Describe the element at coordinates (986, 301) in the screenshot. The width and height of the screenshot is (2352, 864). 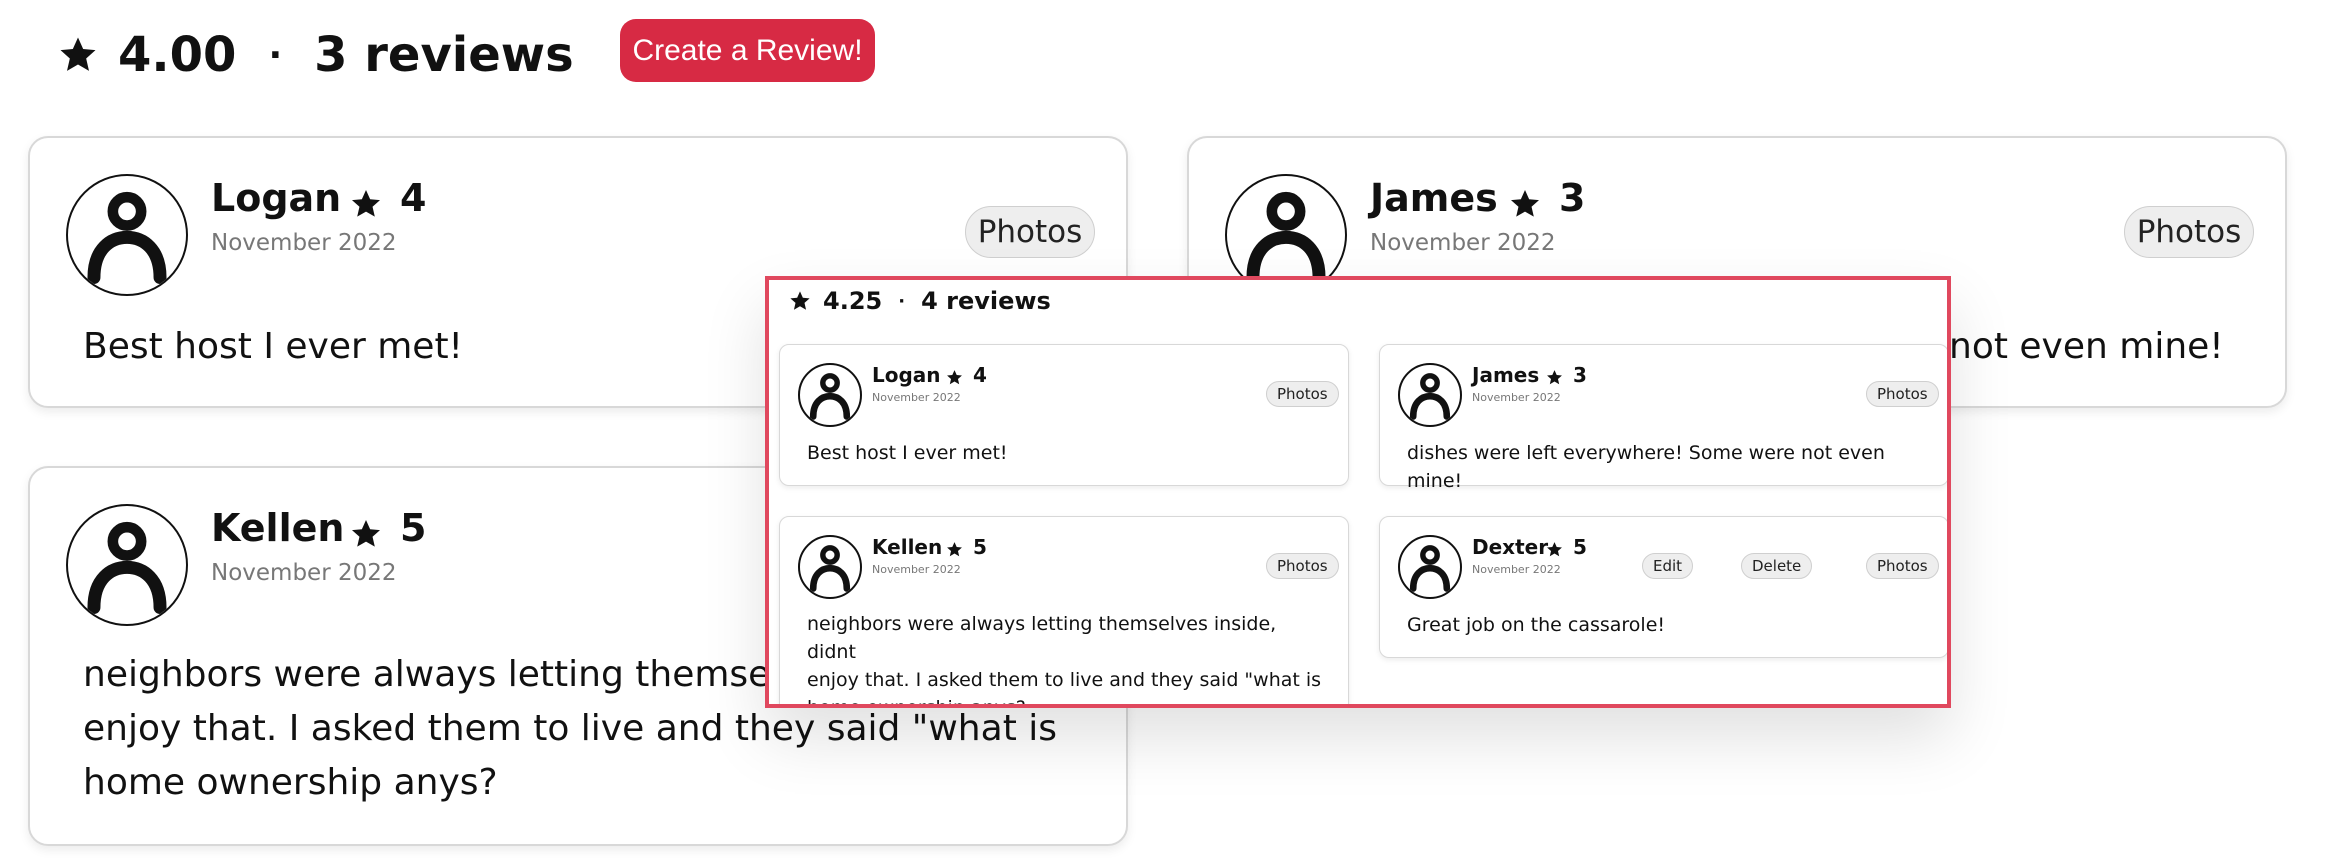
I see `modal-review-count: 4 reviews` at that location.